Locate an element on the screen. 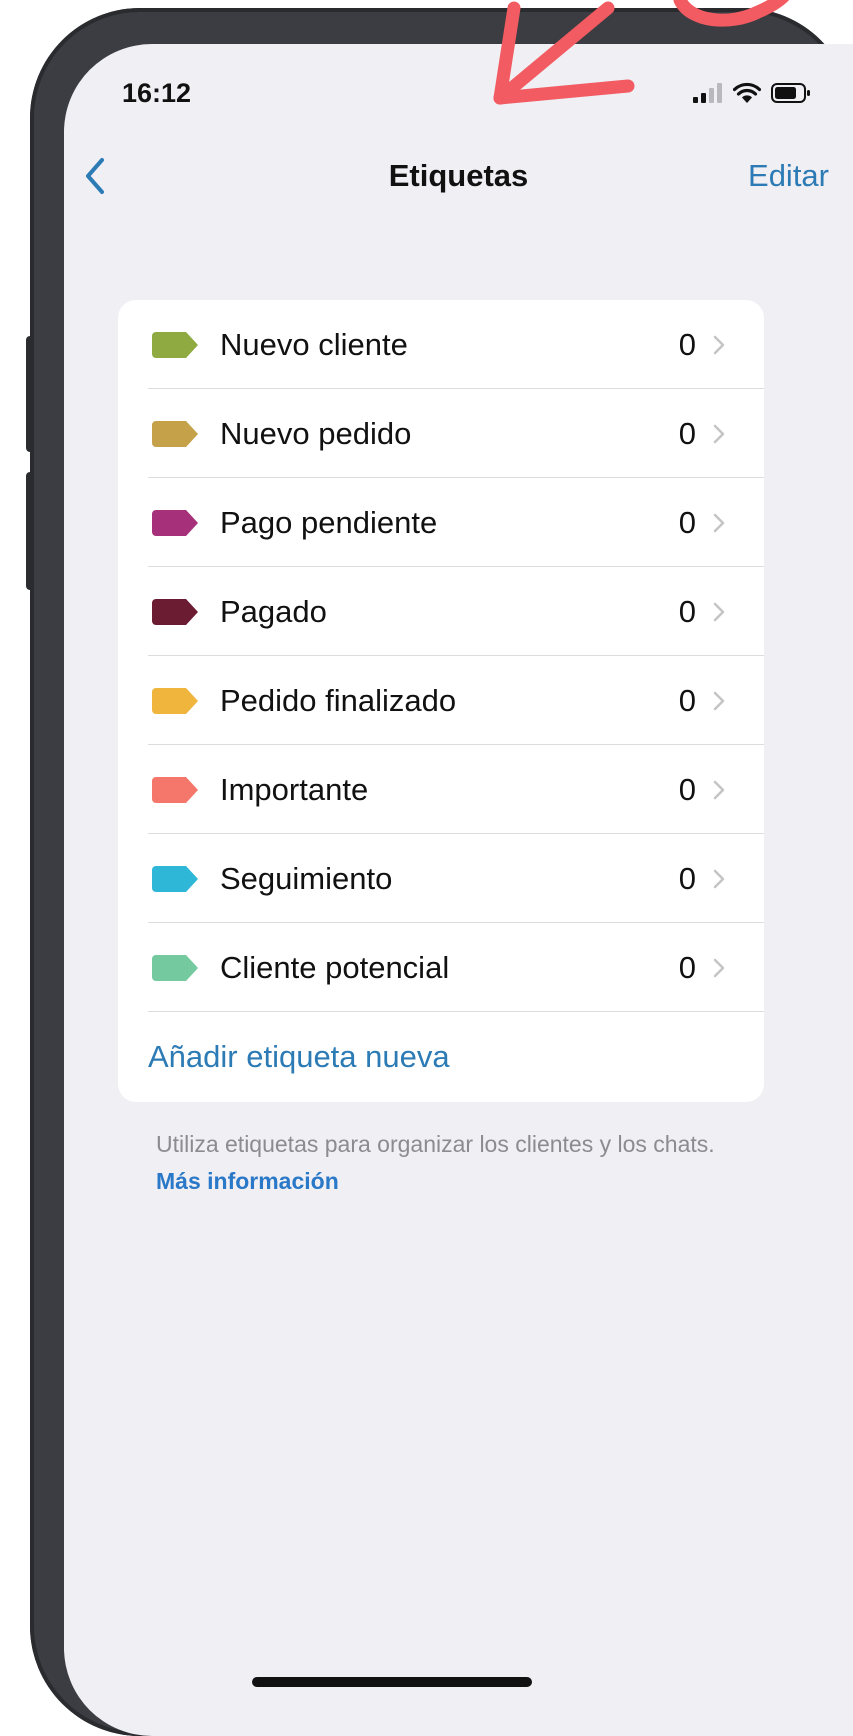 The width and height of the screenshot is (853, 1736). wifi-icon is located at coordinates (747, 92).